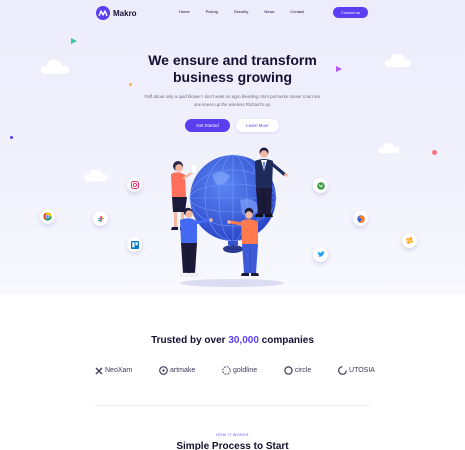 This screenshot has height=450, width=465. I want to click on brand-logo-artmake: artmake, so click(177, 370).